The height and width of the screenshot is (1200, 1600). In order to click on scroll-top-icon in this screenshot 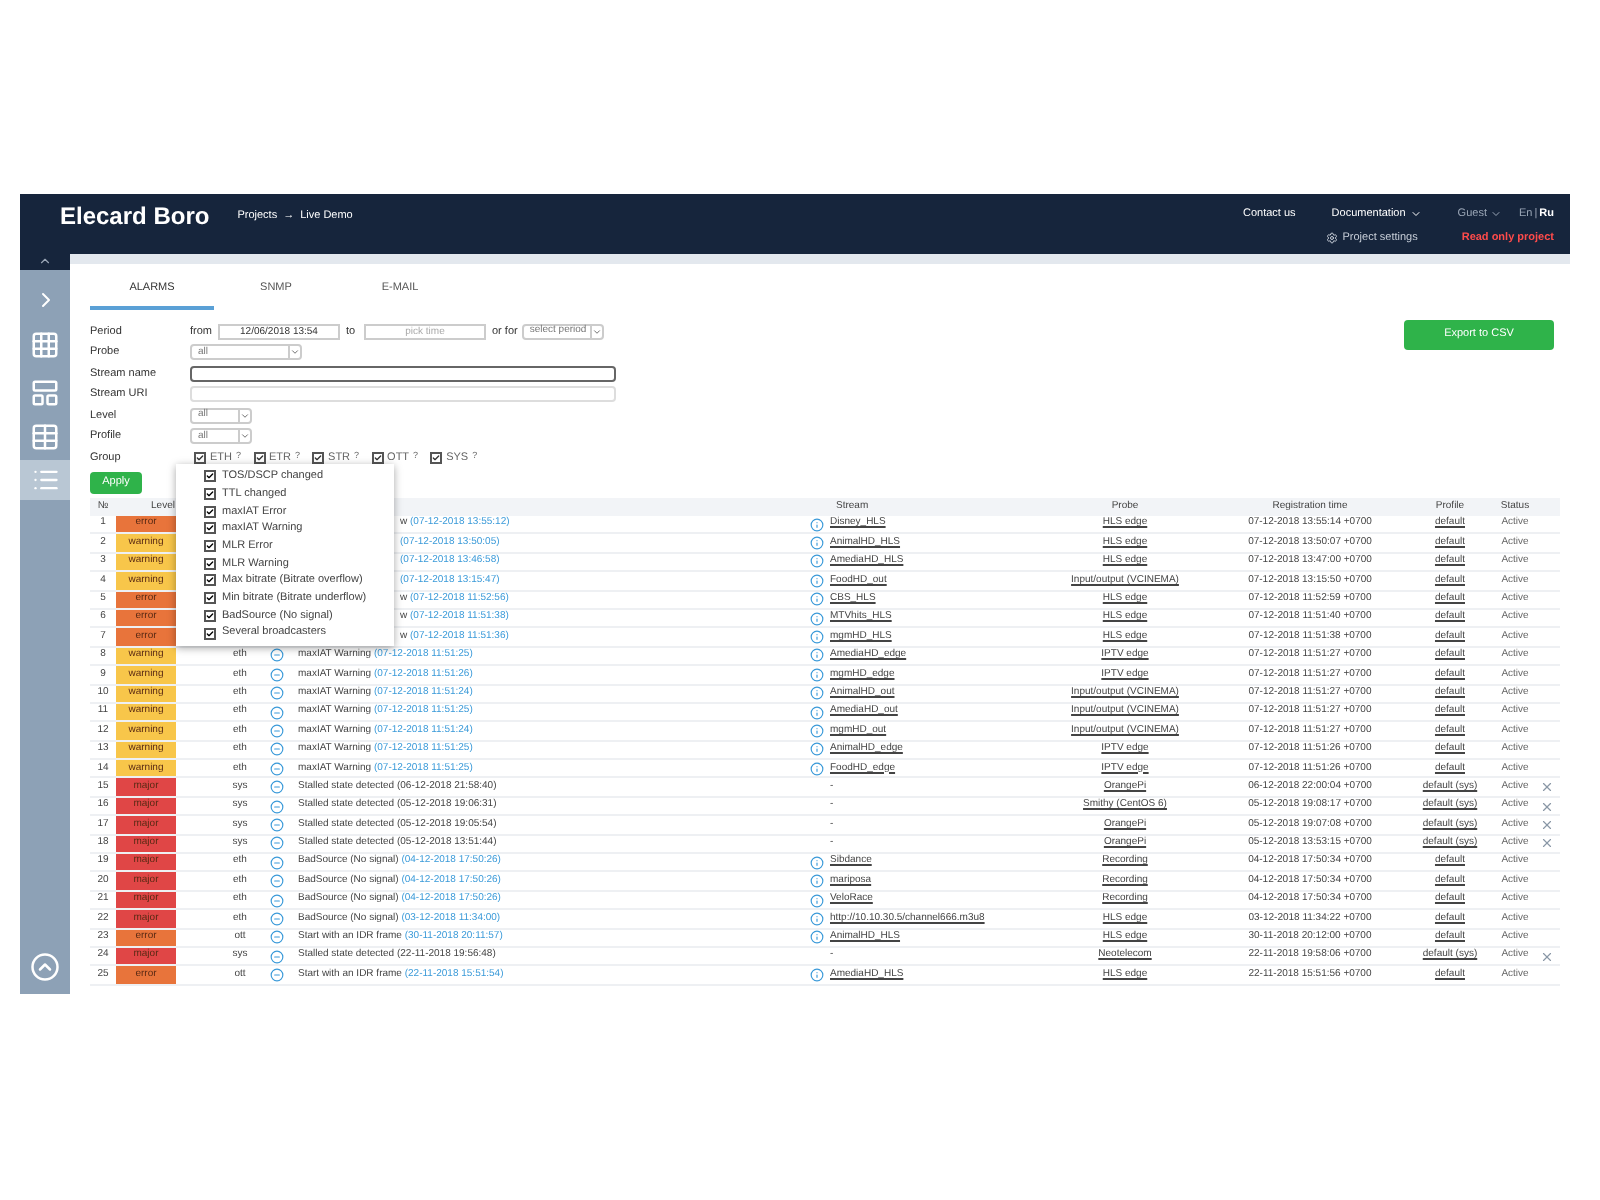, I will do `click(45, 967)`.